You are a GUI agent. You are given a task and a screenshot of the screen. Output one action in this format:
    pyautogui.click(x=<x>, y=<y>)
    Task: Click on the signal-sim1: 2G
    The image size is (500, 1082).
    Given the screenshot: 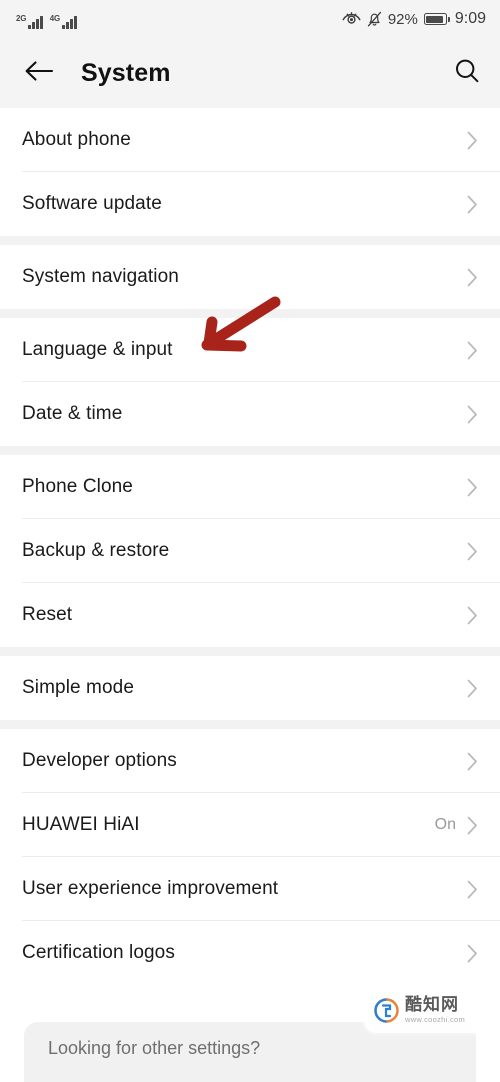 What is the action you would take?
    pyautogui.click(x=29, y=20)
    